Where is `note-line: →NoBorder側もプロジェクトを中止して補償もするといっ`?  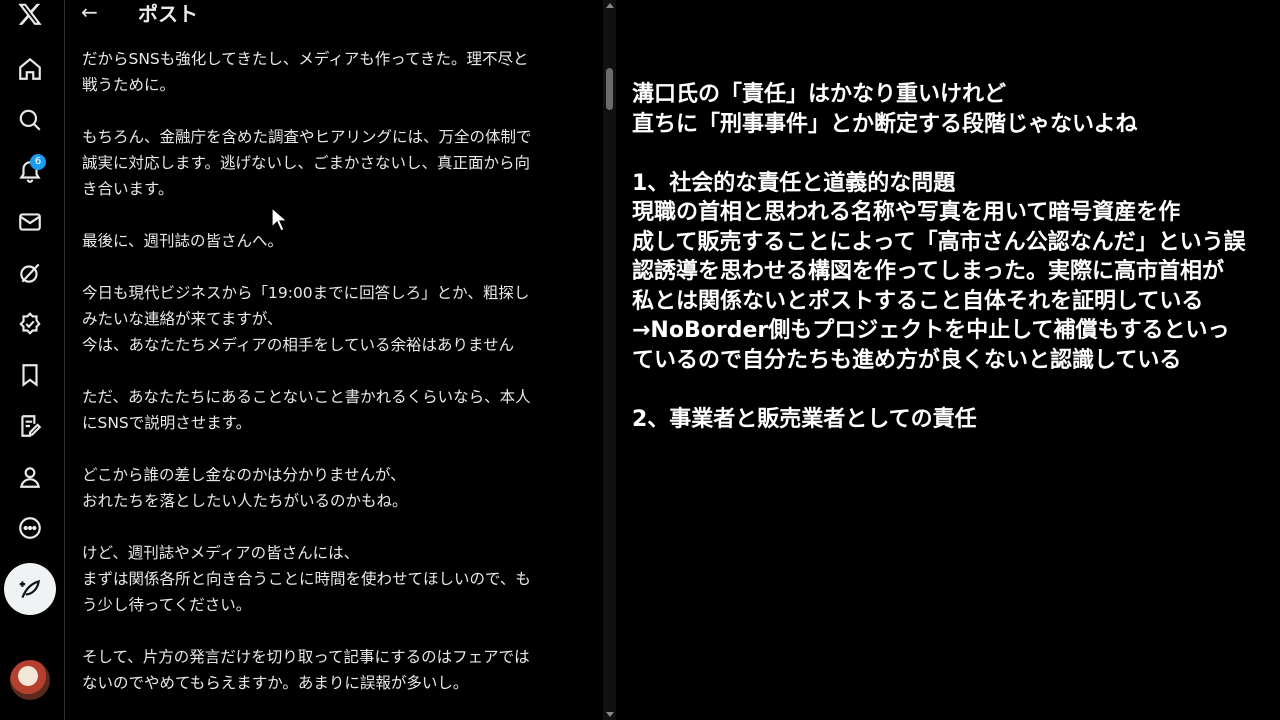 note-line: →NoBorder側もプロジェクトを中止して補償もするといっ is located at coordinates (931, 330).